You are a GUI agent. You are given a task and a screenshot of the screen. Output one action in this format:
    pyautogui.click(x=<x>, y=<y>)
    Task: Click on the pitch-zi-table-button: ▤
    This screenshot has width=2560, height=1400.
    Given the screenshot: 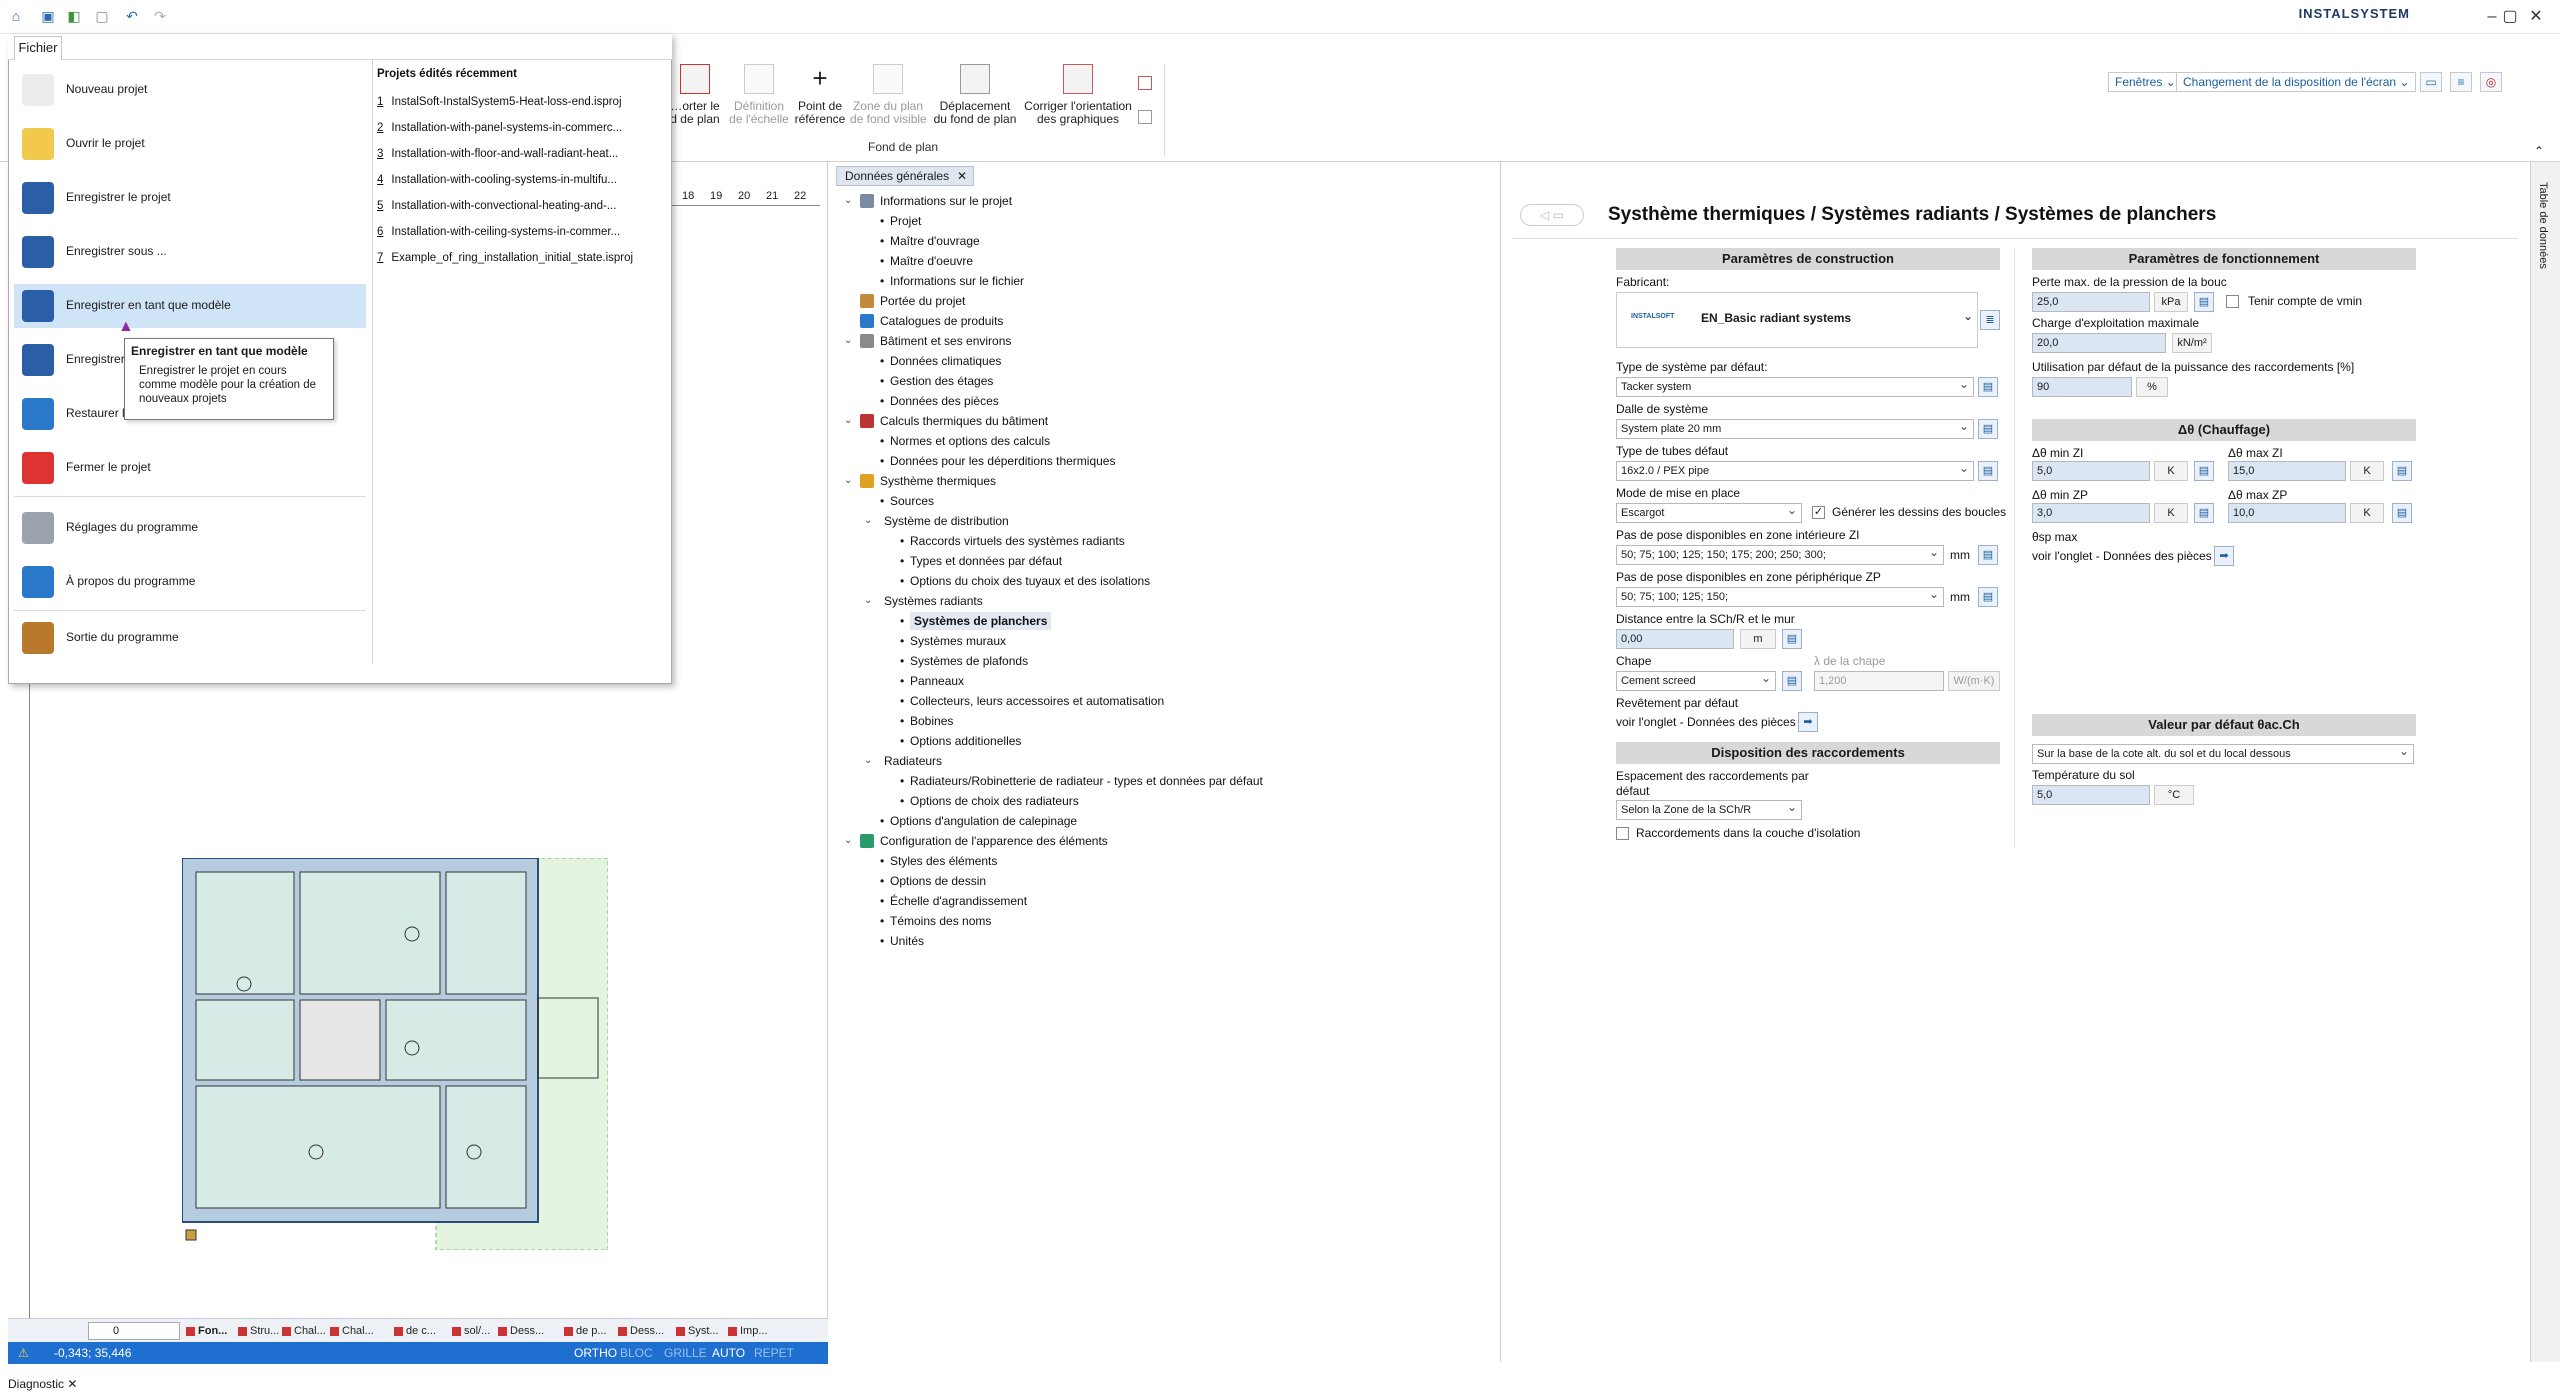 What is the action you would take?
    pyautogui.click(x=1988, y=555)
    